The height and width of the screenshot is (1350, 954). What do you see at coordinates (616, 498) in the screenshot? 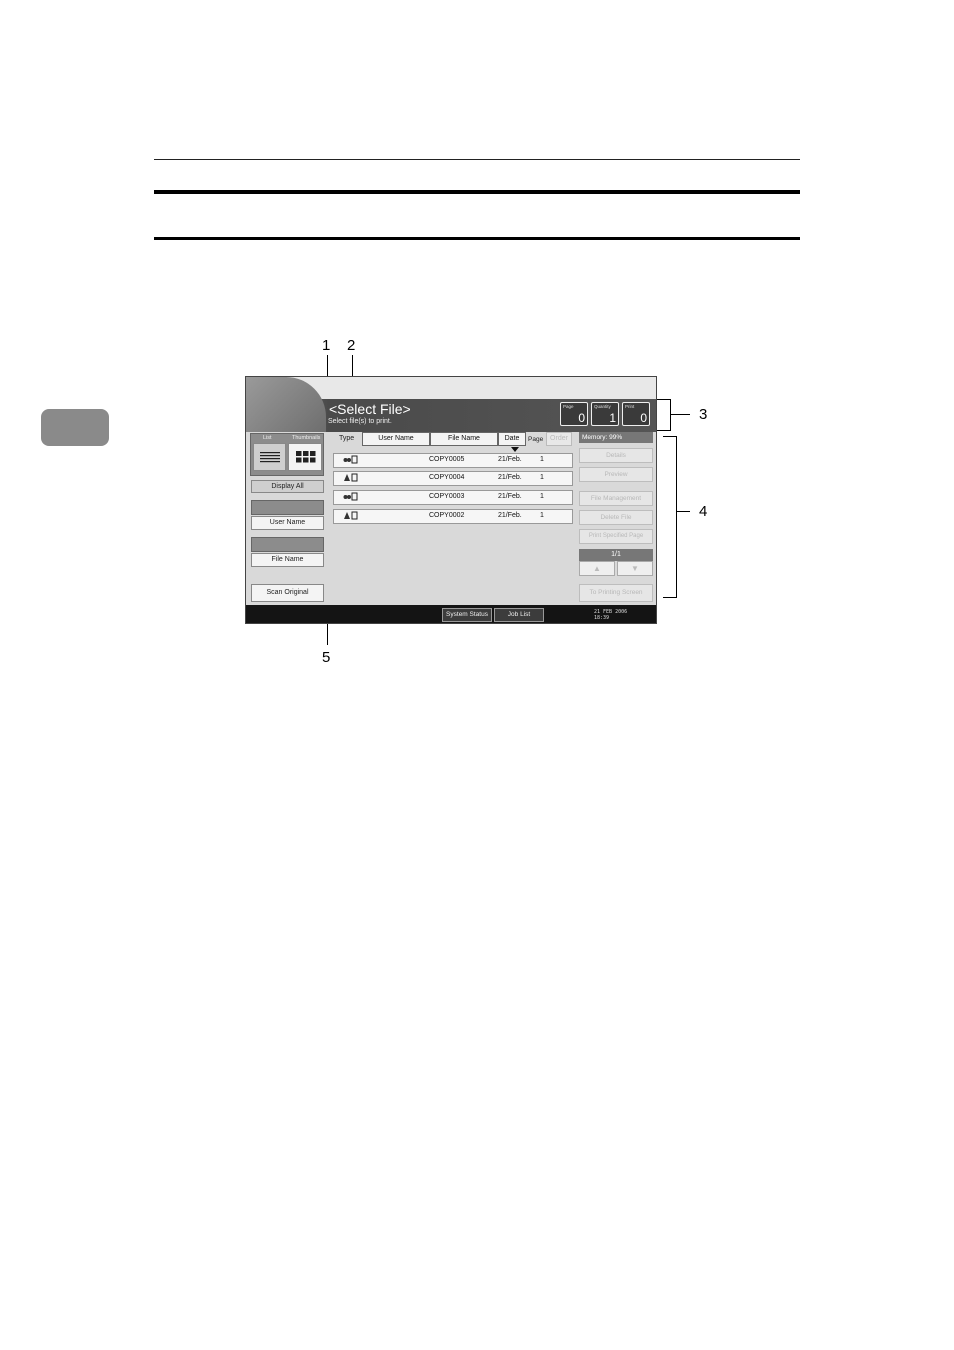
I see `file-management-button: File Management` at bounding box center [616, 498].